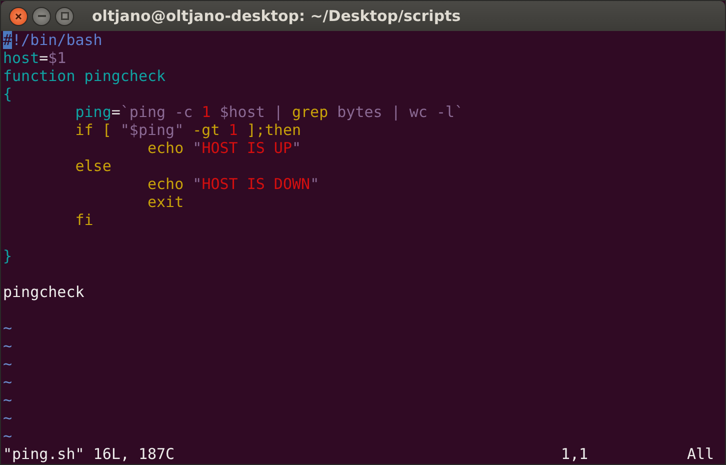 Image resolution: width=726 pixels, height=465 pixels. I want to click on close-button, so click(18, 16).